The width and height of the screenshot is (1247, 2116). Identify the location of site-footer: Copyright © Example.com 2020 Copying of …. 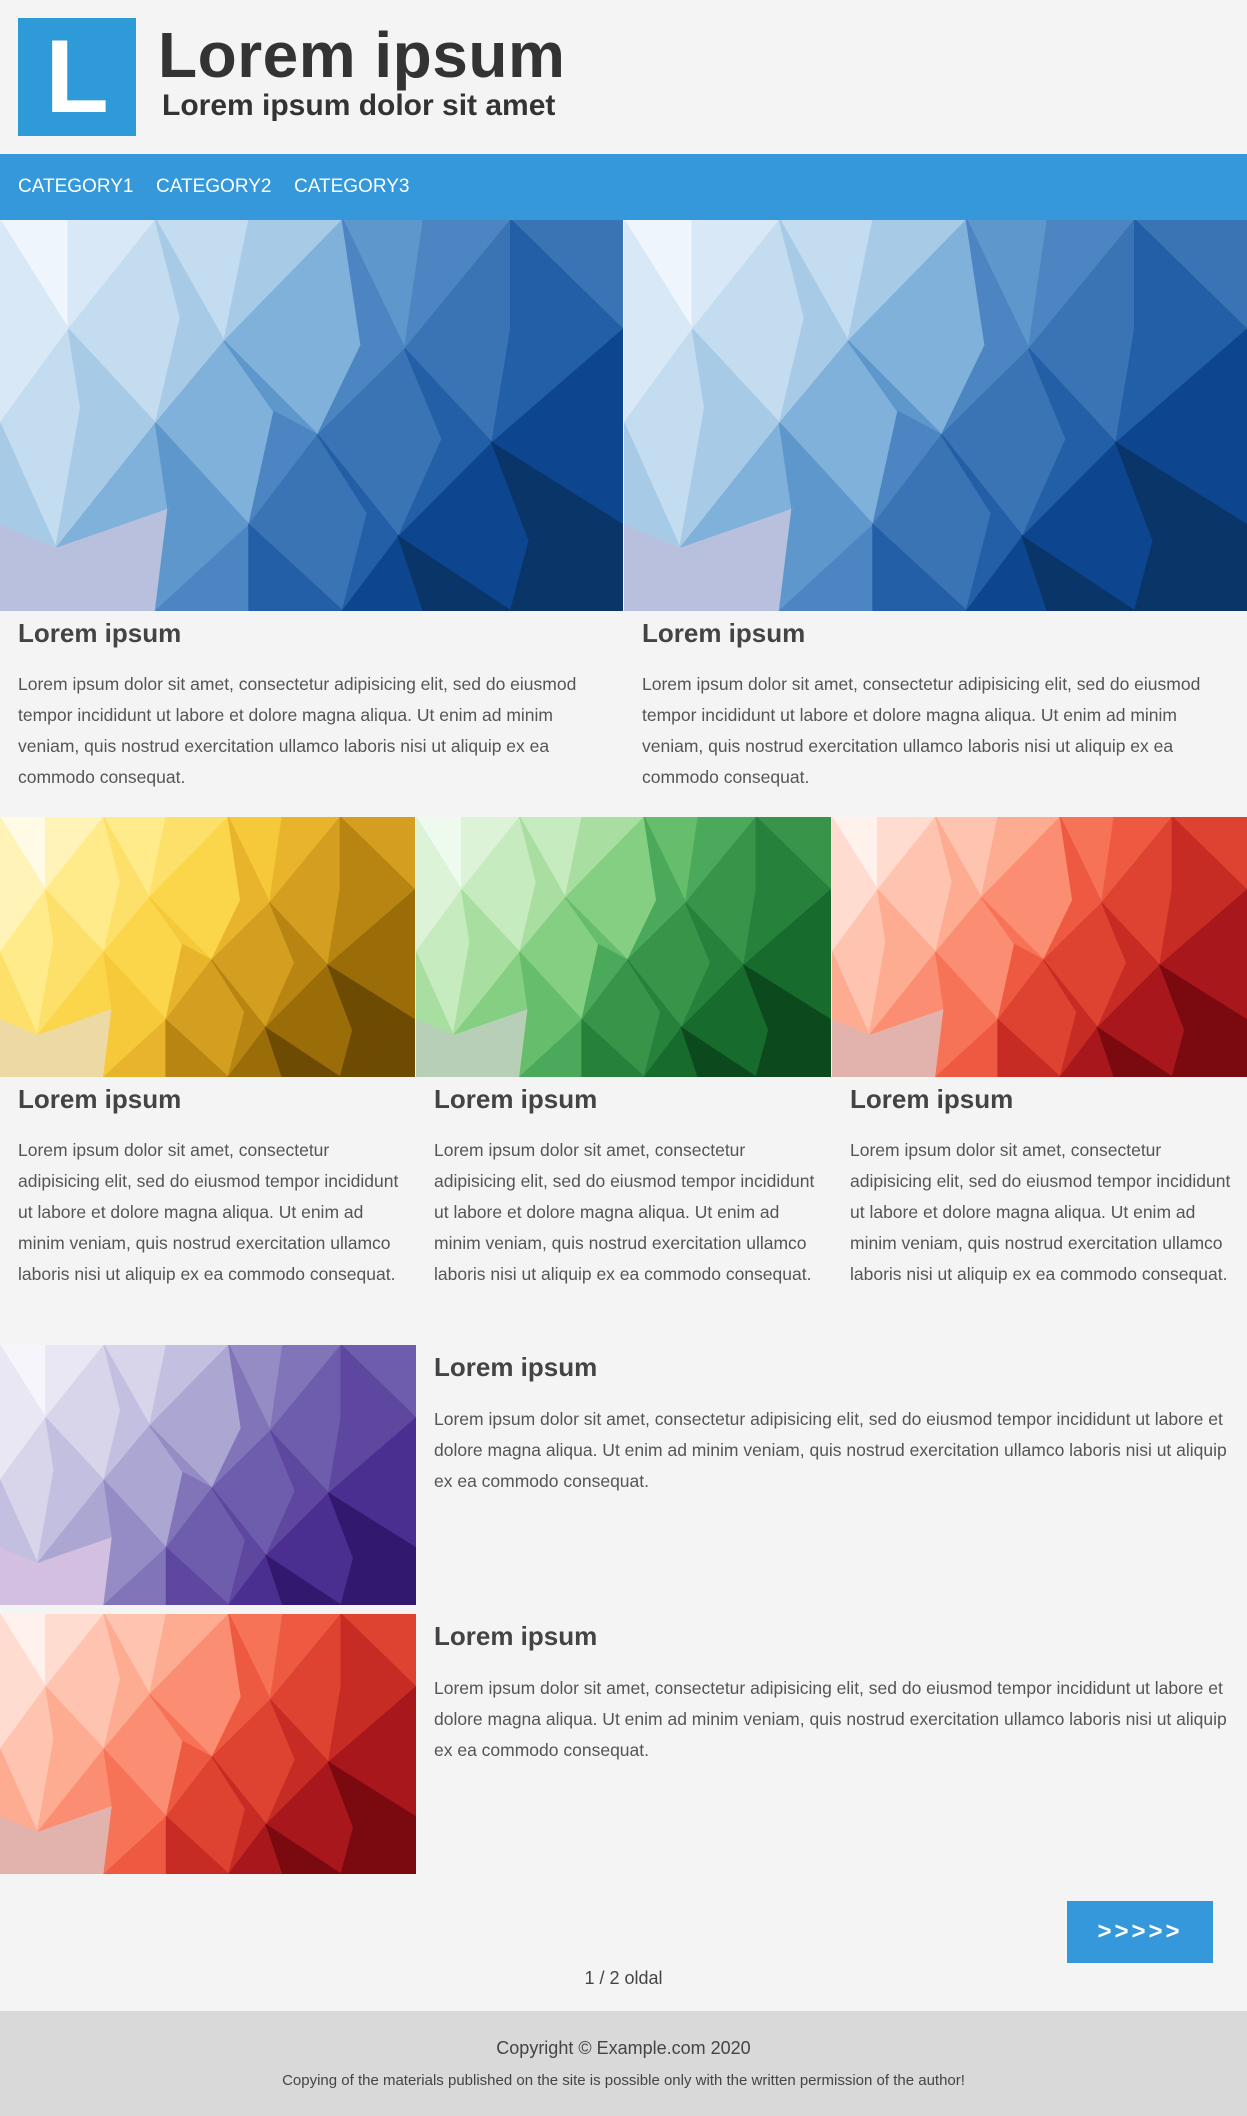
(623, 2063).